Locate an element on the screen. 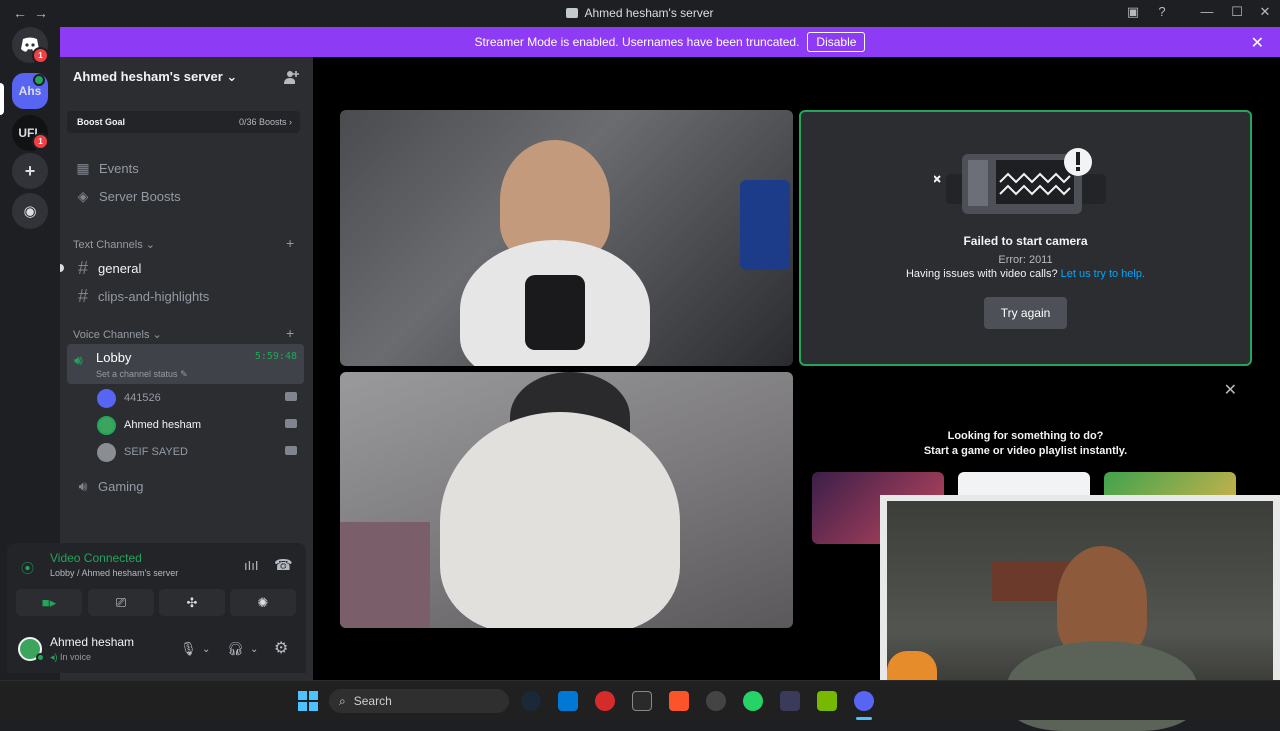  gear-icon: ⚙ is located at coordinates (281, 648).